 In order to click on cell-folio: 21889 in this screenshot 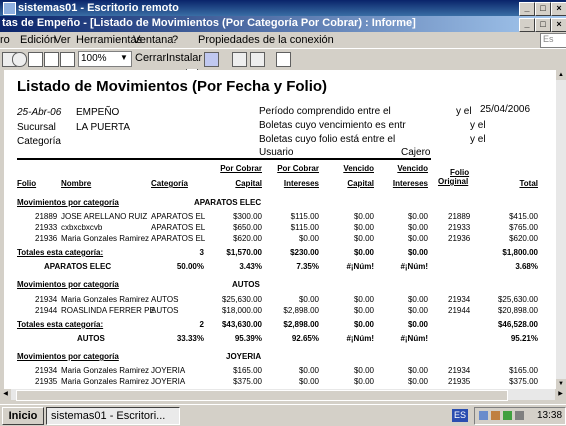, I will do `click(46, 216)`.